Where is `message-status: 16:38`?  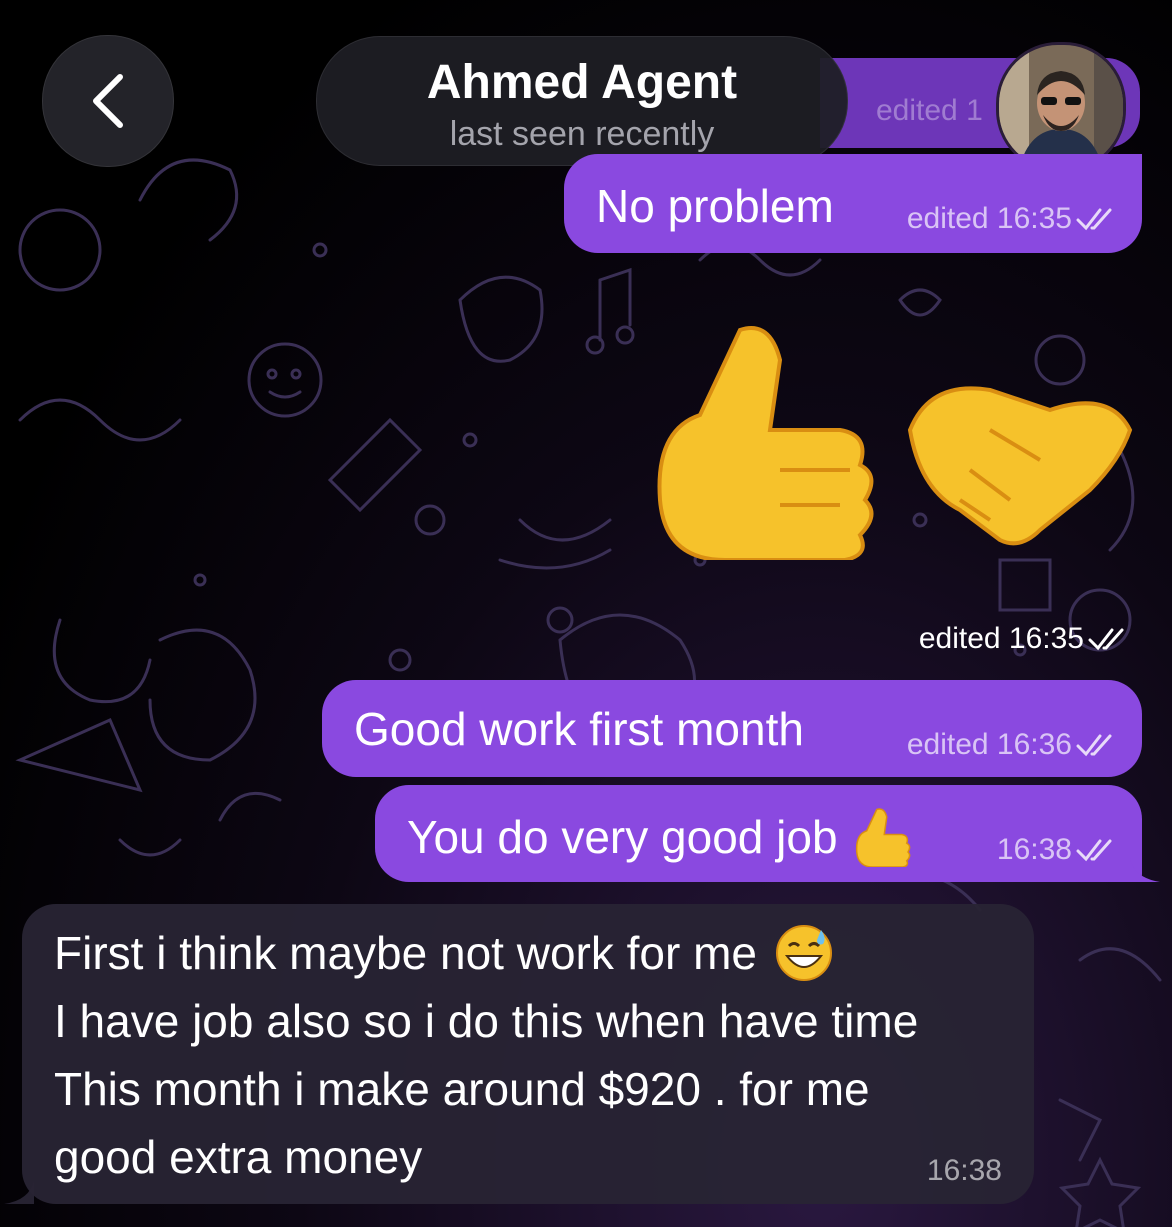 message-status: 16:38 is located at coordinates (1034, 849).